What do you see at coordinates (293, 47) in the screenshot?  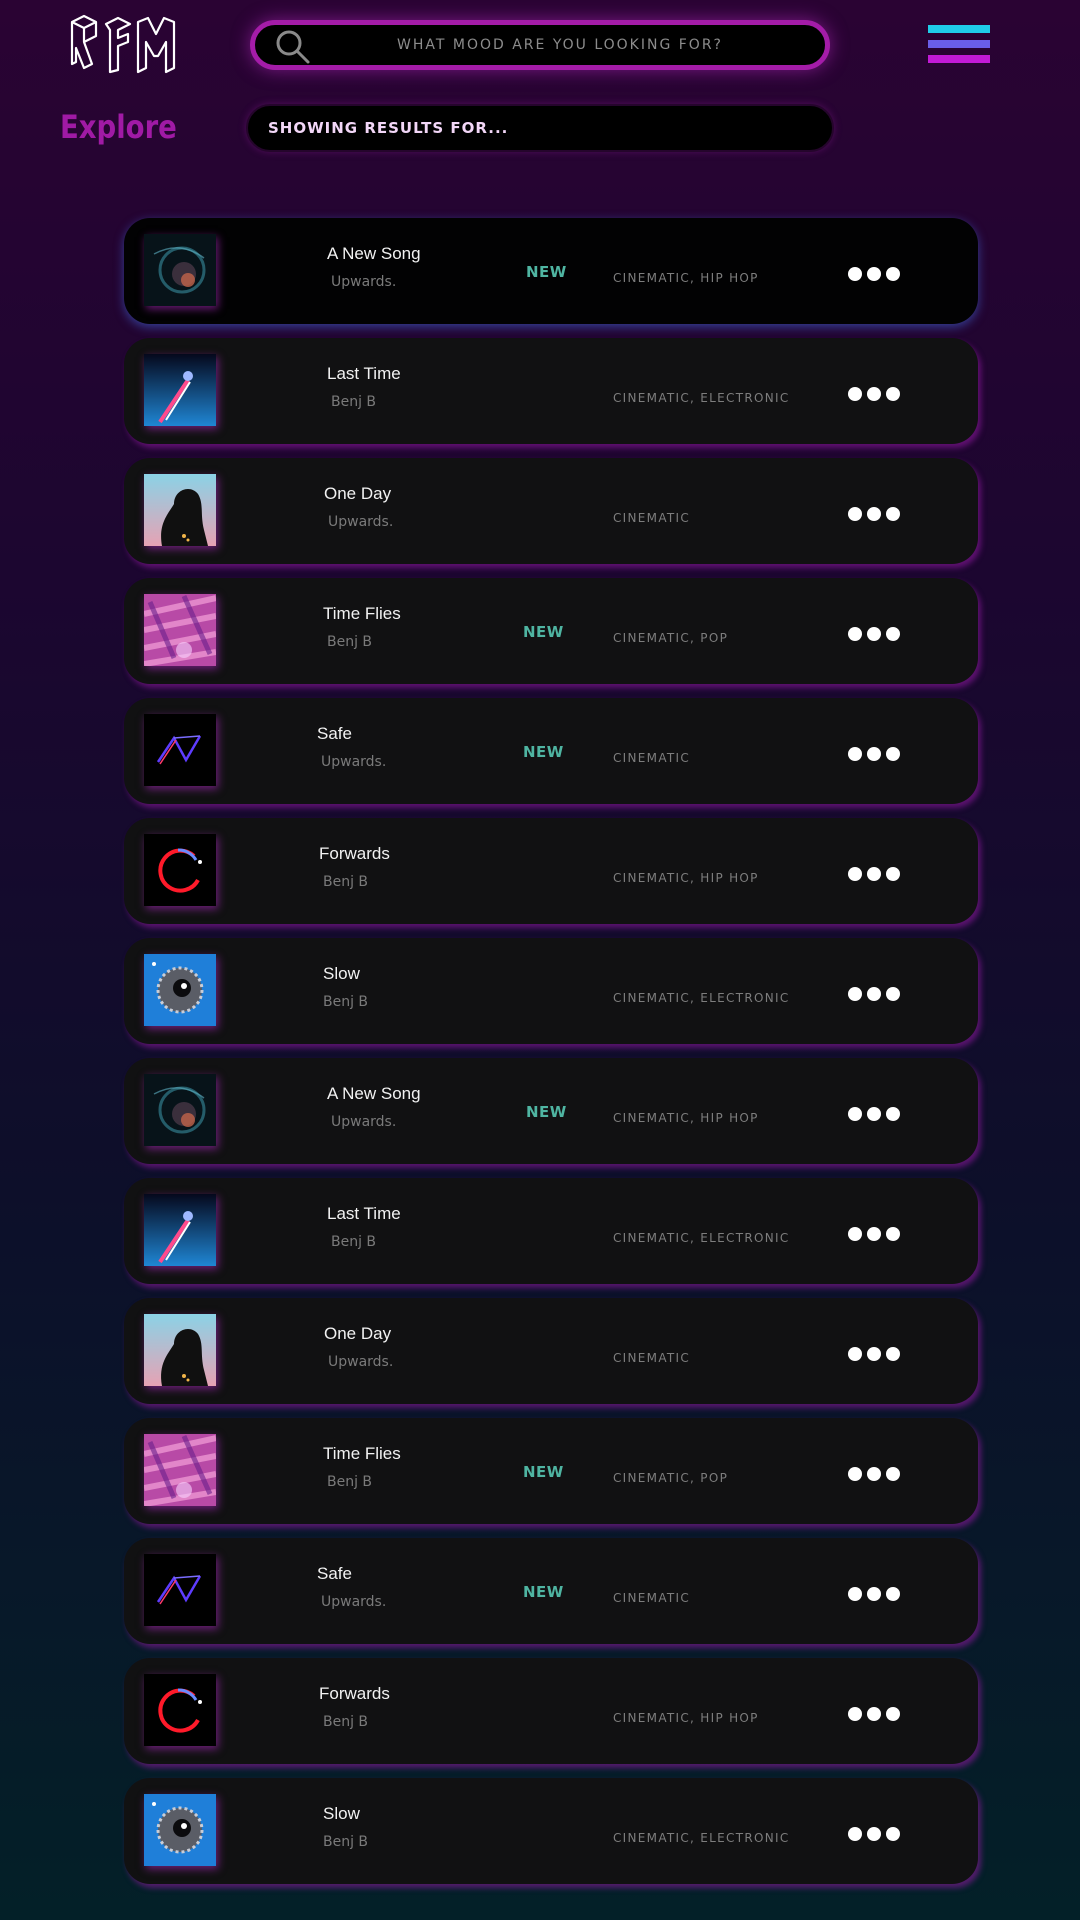 I see `search-icon` at bounding box center [293, 47].